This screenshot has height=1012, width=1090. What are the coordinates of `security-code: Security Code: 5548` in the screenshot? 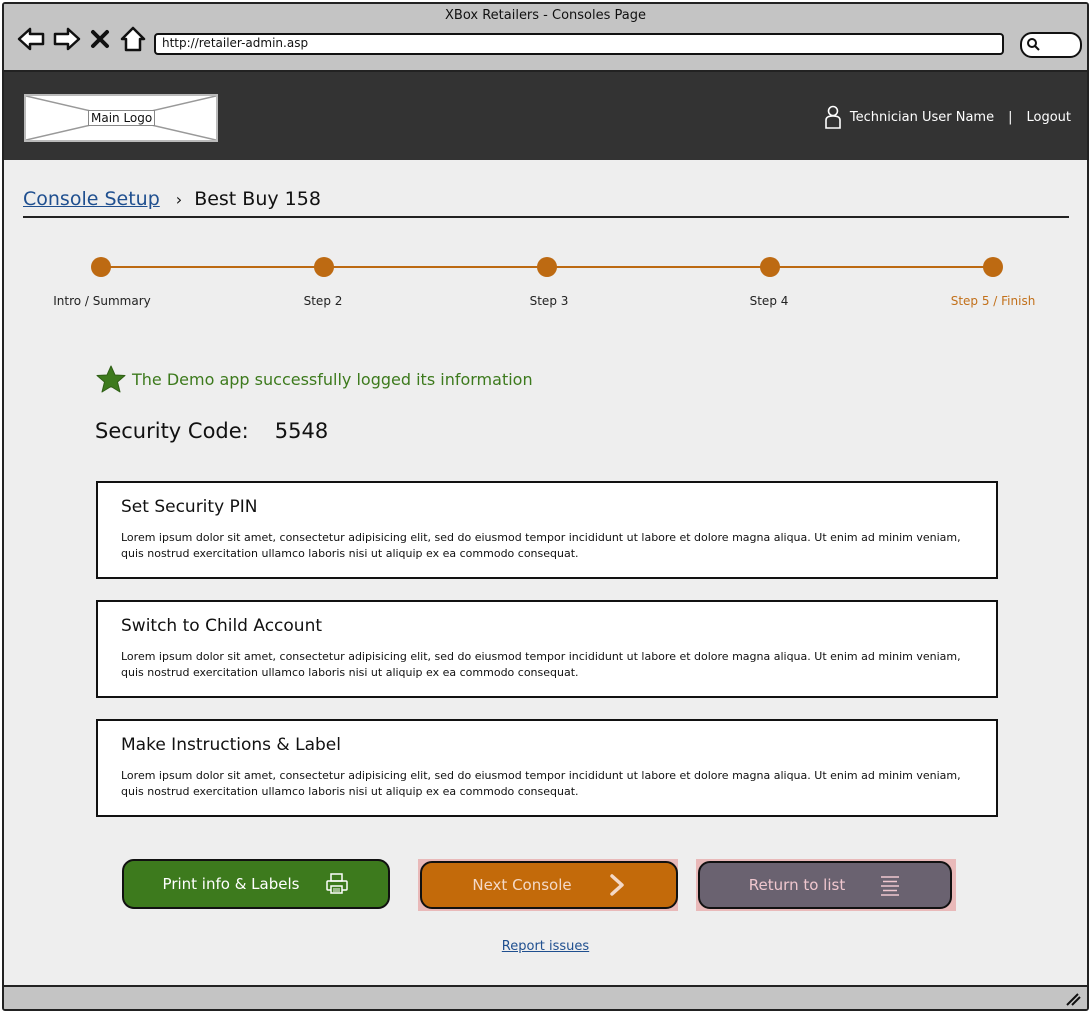 It's located at (211, 431).